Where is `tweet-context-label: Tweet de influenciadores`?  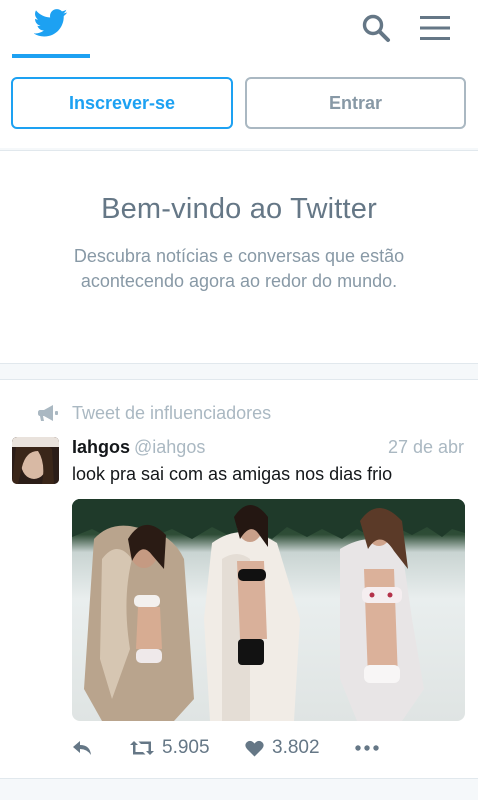
tweet-context-label: Tweet de influenciadores is located at coordinates (172, 412).